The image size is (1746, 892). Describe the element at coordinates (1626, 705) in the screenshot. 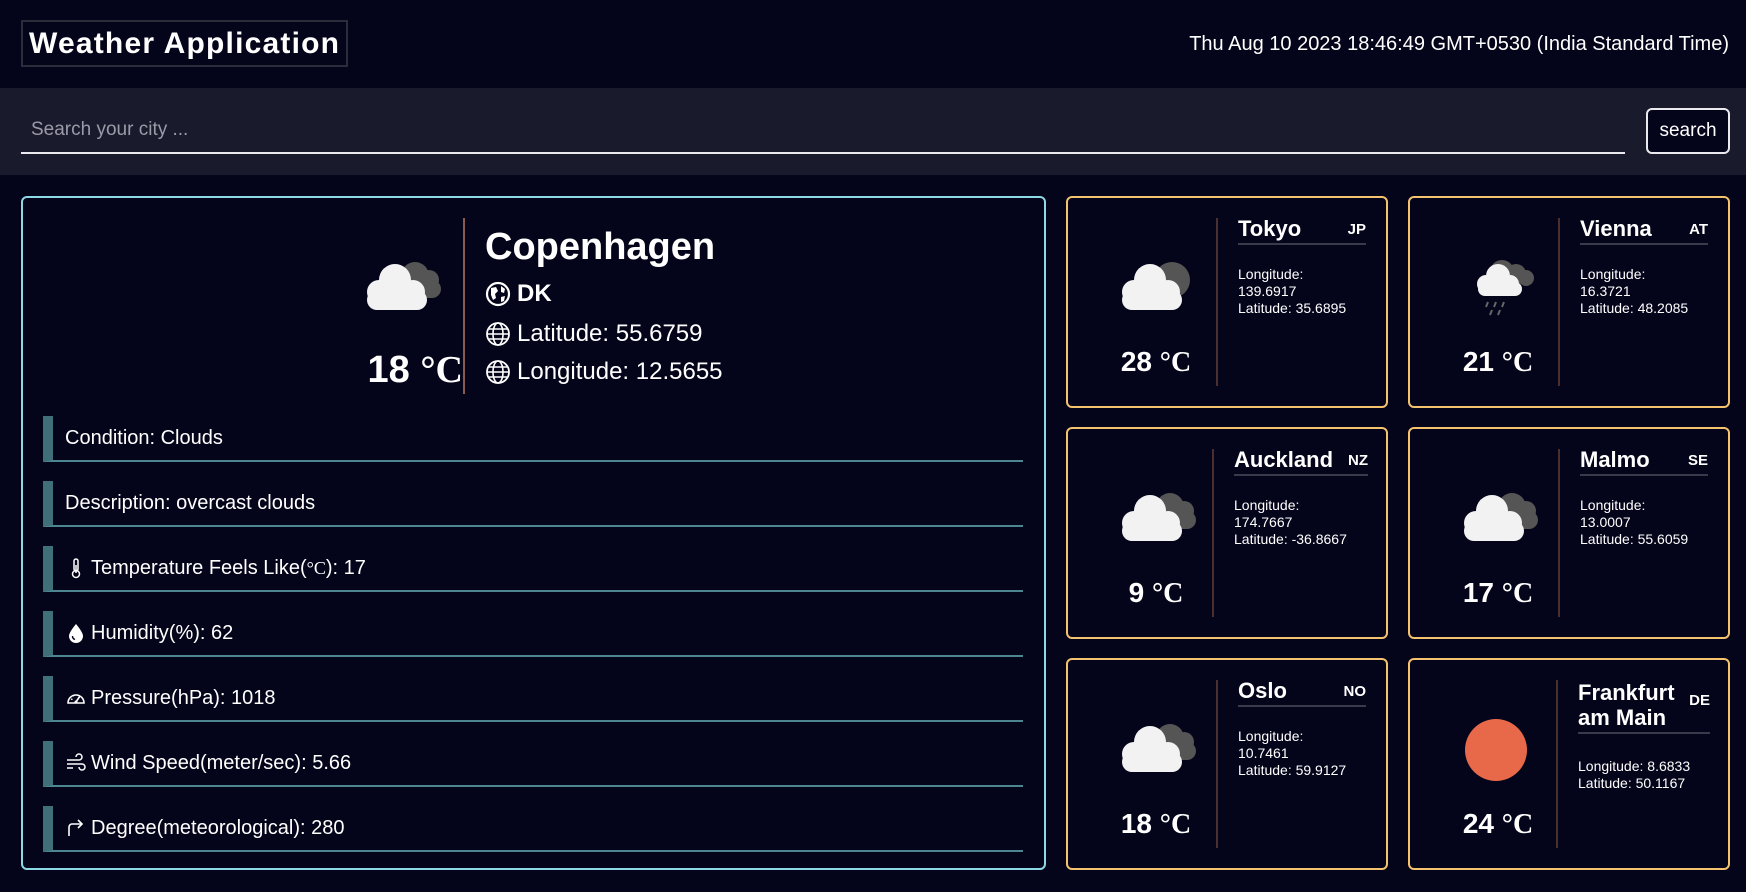

I see `city-name: Frankfurt am Main` at that location.